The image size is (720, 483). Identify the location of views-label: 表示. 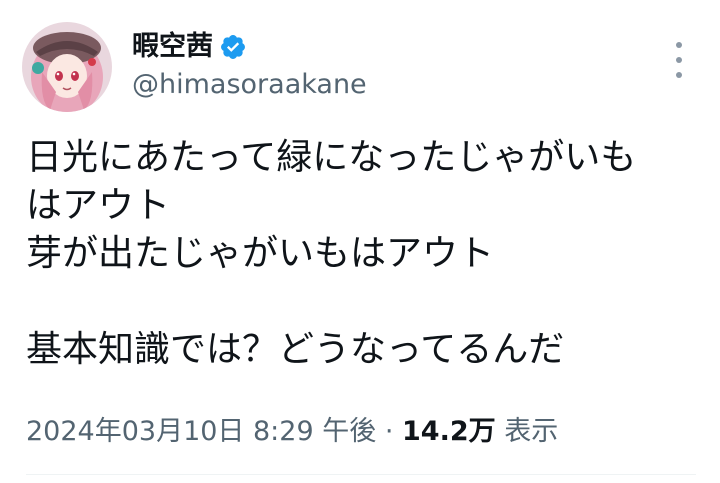
(531, 431).